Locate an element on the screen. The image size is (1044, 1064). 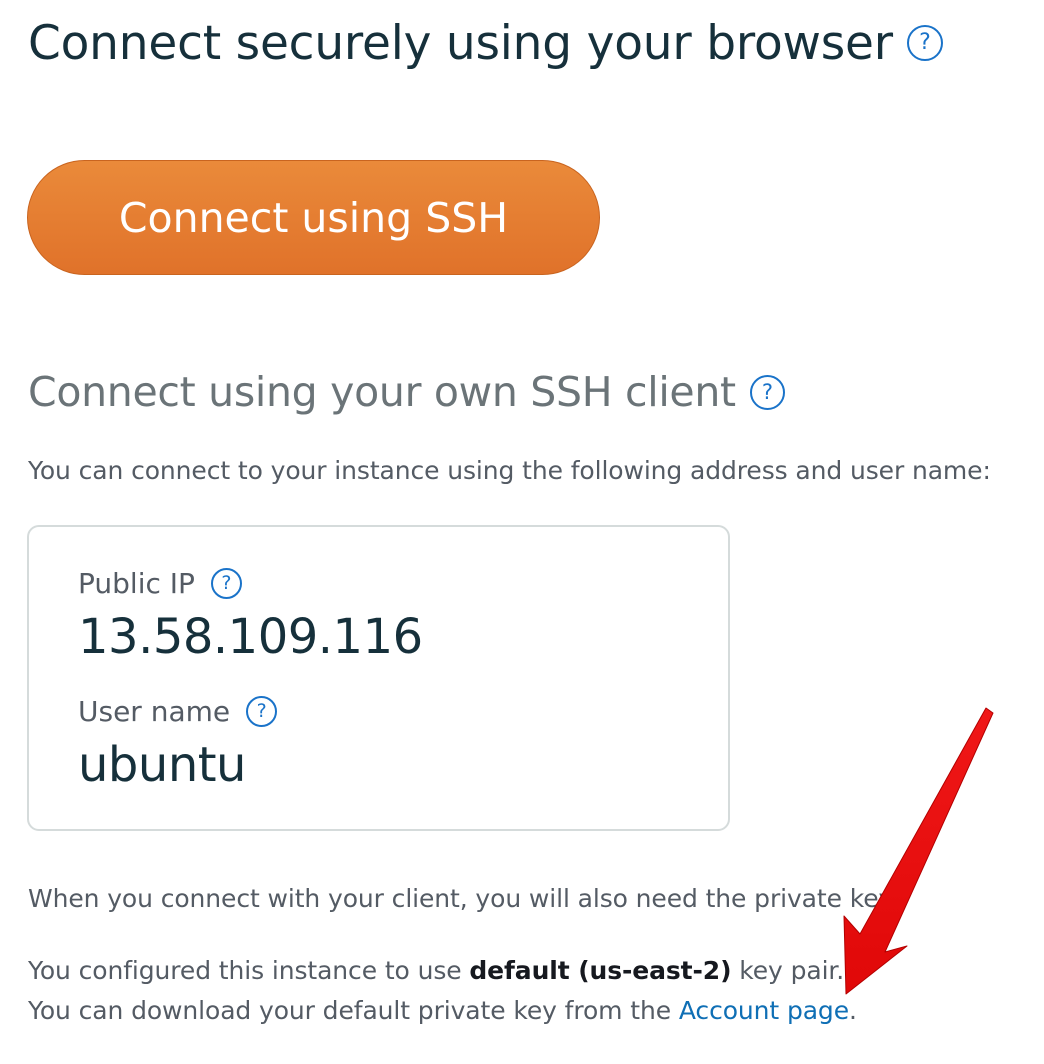
browser-connect-title-text: Connect securely using your browser is located at coordinates (460, 43).